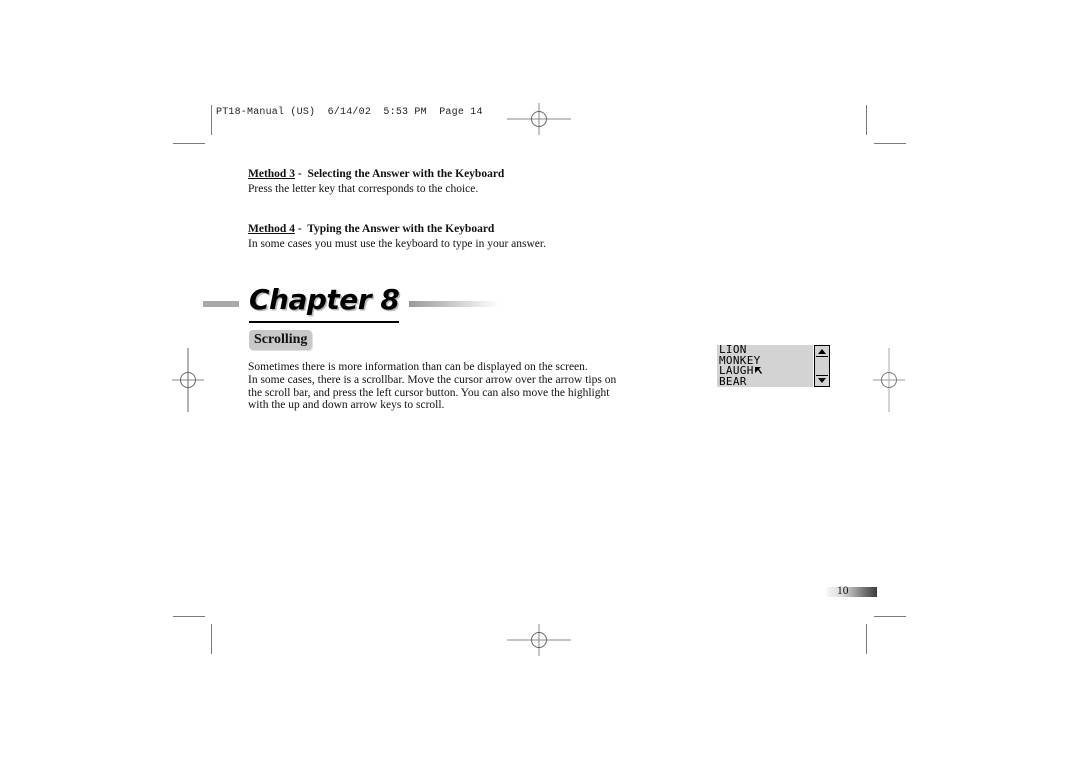 This screenshot has width=1080, height=763. What do you see at coordinates (406, 174) in the screenshot?
I see `method-3-title: Selecting the Answer with the Keyboard` at bounding box center [406, 174].